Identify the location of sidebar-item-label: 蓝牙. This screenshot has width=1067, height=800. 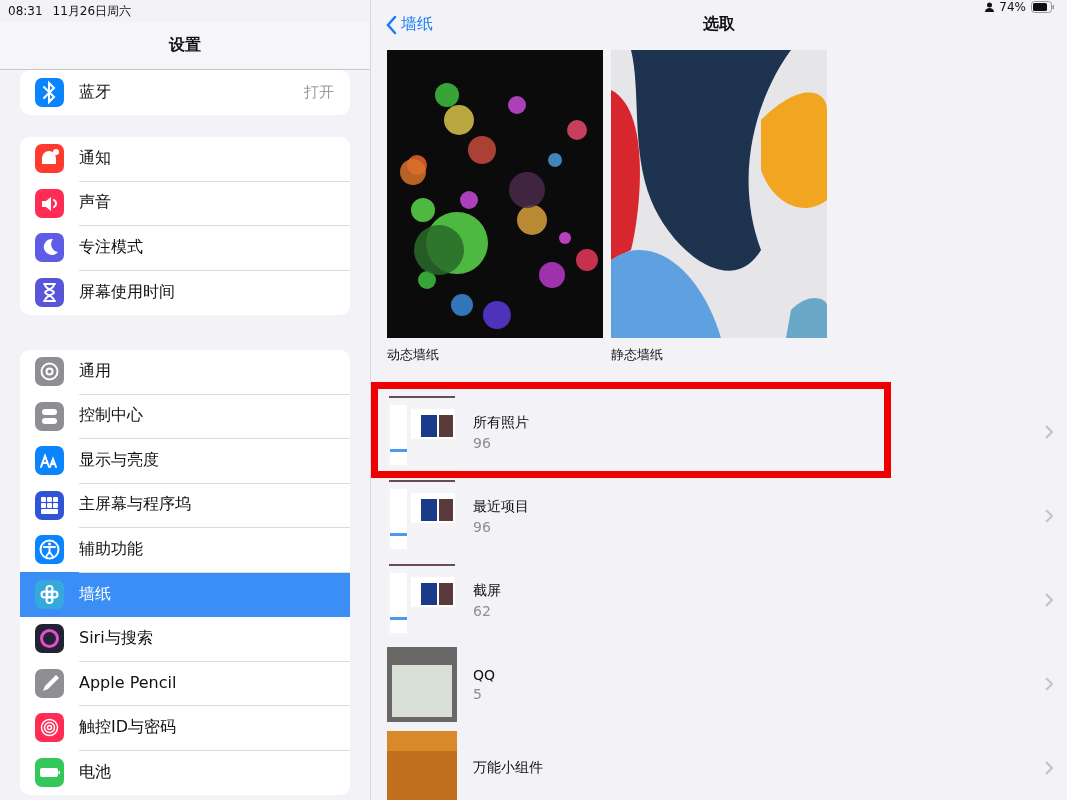
(95, 92).